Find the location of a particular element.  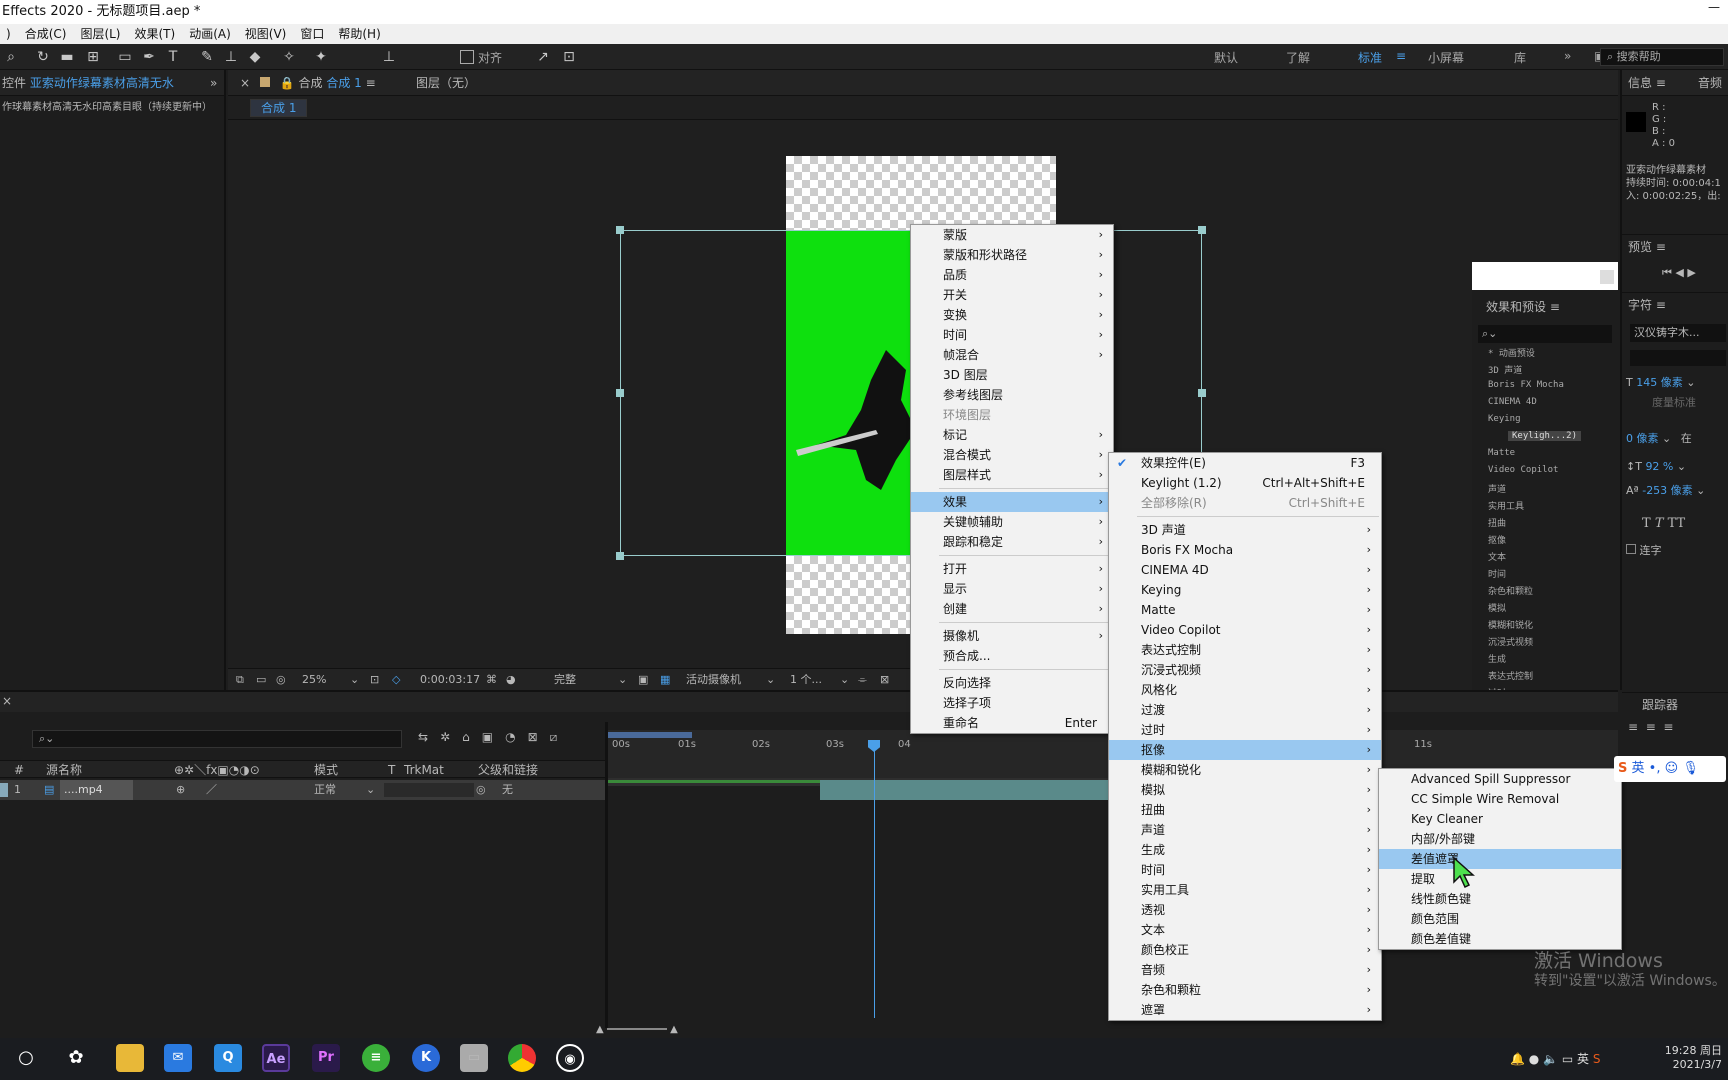

context-menu-item: Matte › is located at coordinates (1245, 610).